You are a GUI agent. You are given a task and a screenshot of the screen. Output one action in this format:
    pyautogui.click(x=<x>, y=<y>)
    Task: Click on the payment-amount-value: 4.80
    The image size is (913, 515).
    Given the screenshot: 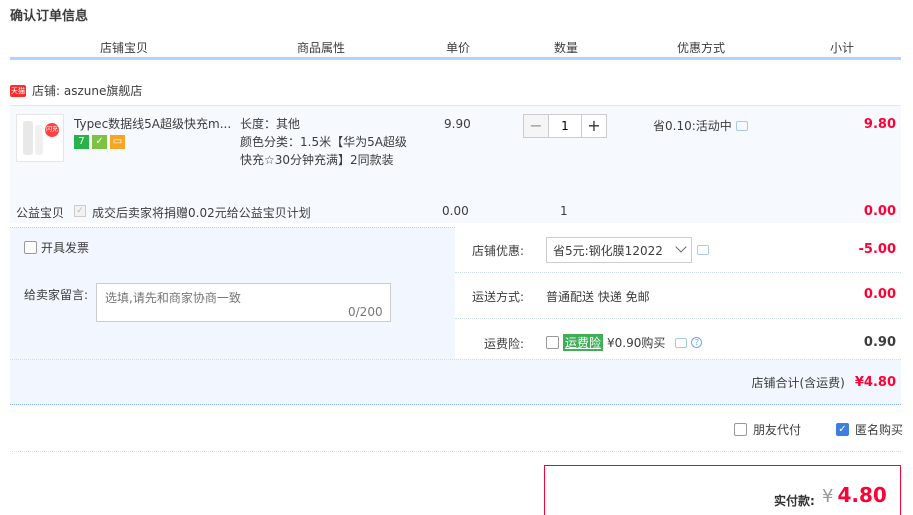 What is the action you would take?
    pyautogui.click(x=862, y=495)
    